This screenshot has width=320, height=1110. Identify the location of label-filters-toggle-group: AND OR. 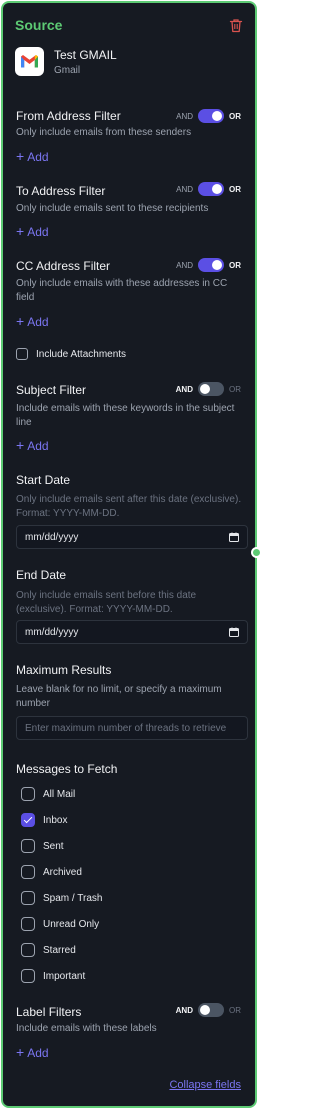
(208, 1010).